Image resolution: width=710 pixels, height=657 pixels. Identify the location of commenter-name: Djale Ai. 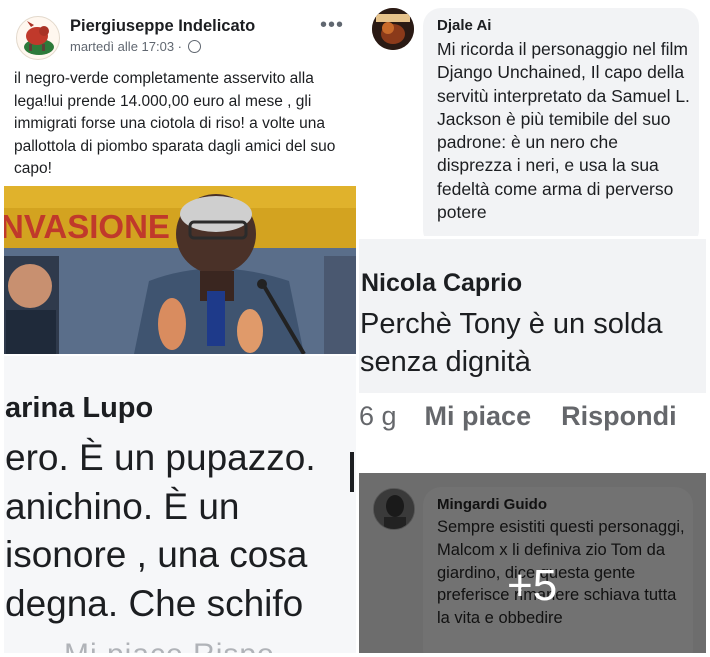
(464, 25).